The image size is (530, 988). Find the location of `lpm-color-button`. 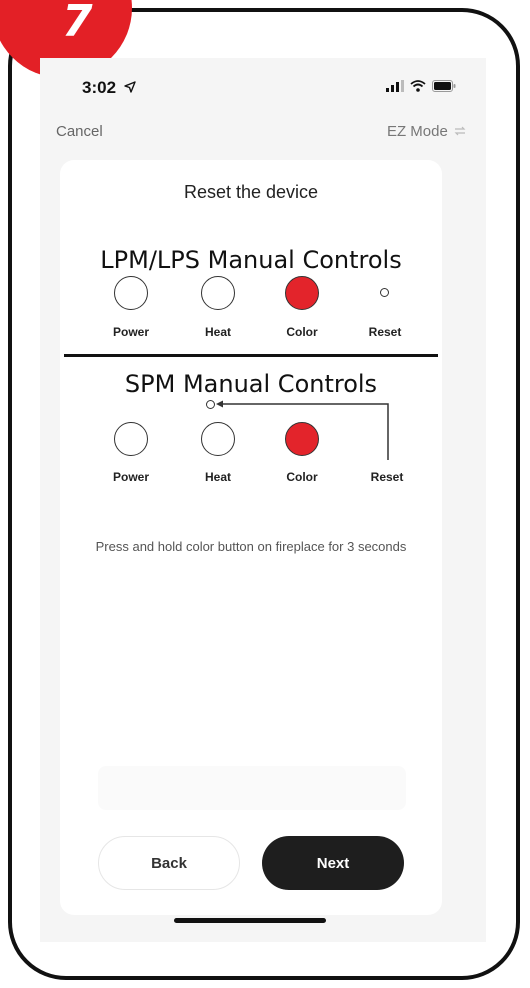

lpm-color-button is located at coordinates (302, 293).